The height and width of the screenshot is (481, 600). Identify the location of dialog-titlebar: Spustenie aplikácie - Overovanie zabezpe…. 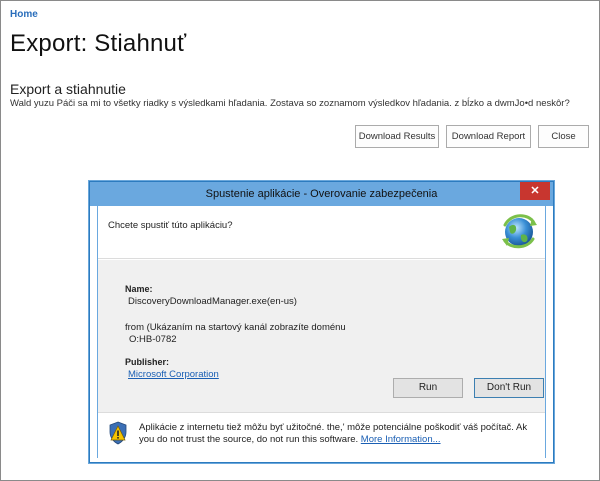
(321, 194).